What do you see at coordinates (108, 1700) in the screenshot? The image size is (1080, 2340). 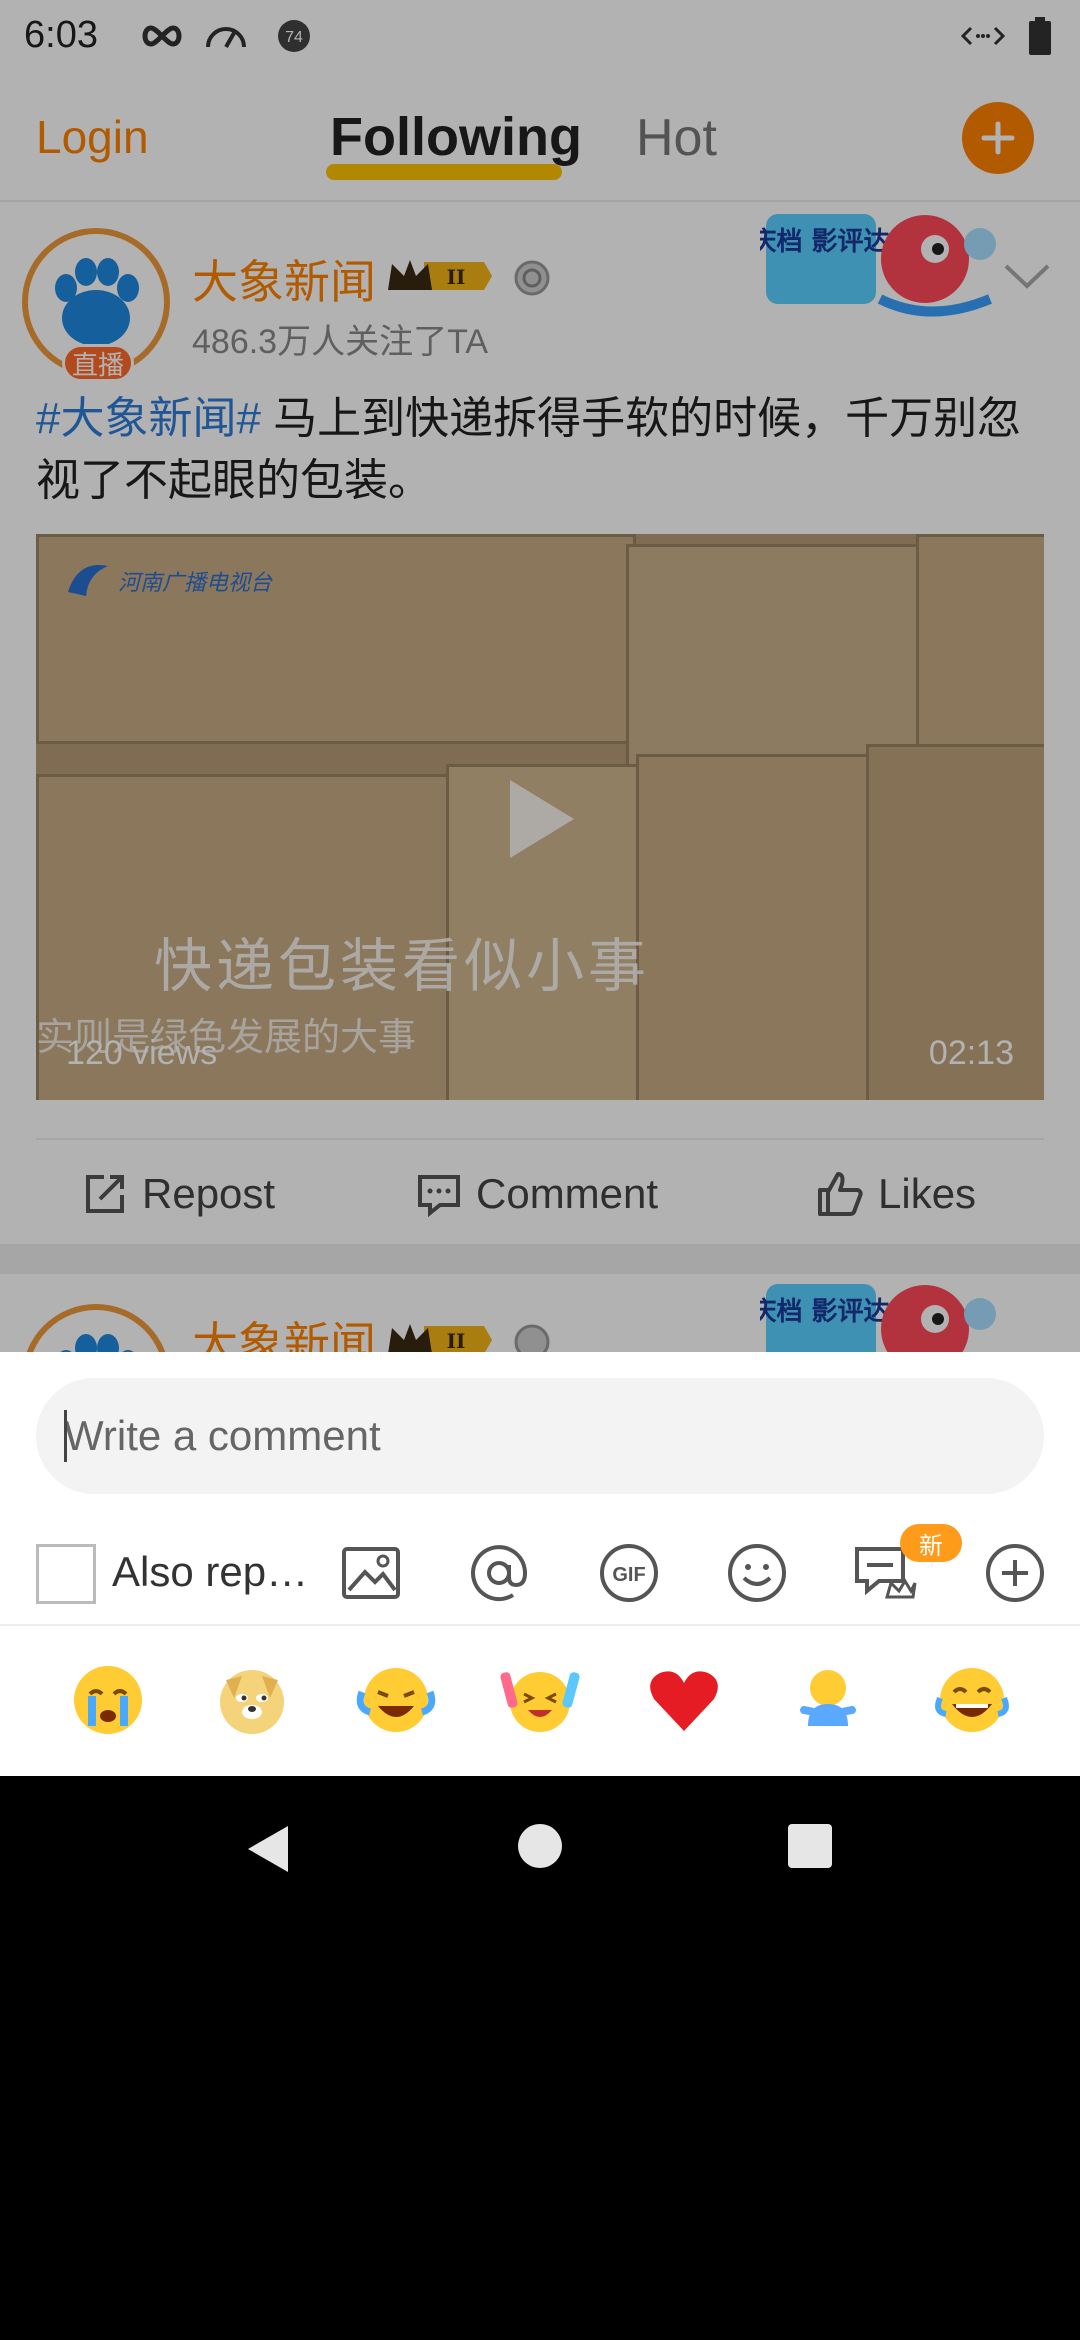 I see `crying-emoji-icon` at bounding box center [108, 1700].